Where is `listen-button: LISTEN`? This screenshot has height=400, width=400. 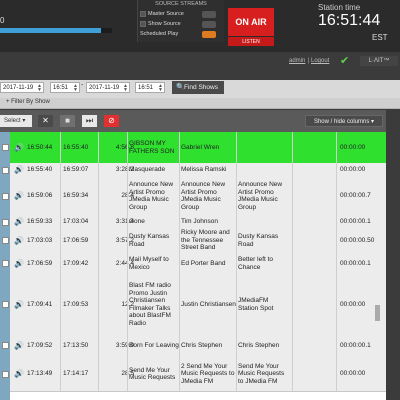 listen-button: LISTEN is located at coordinates (251, 41).